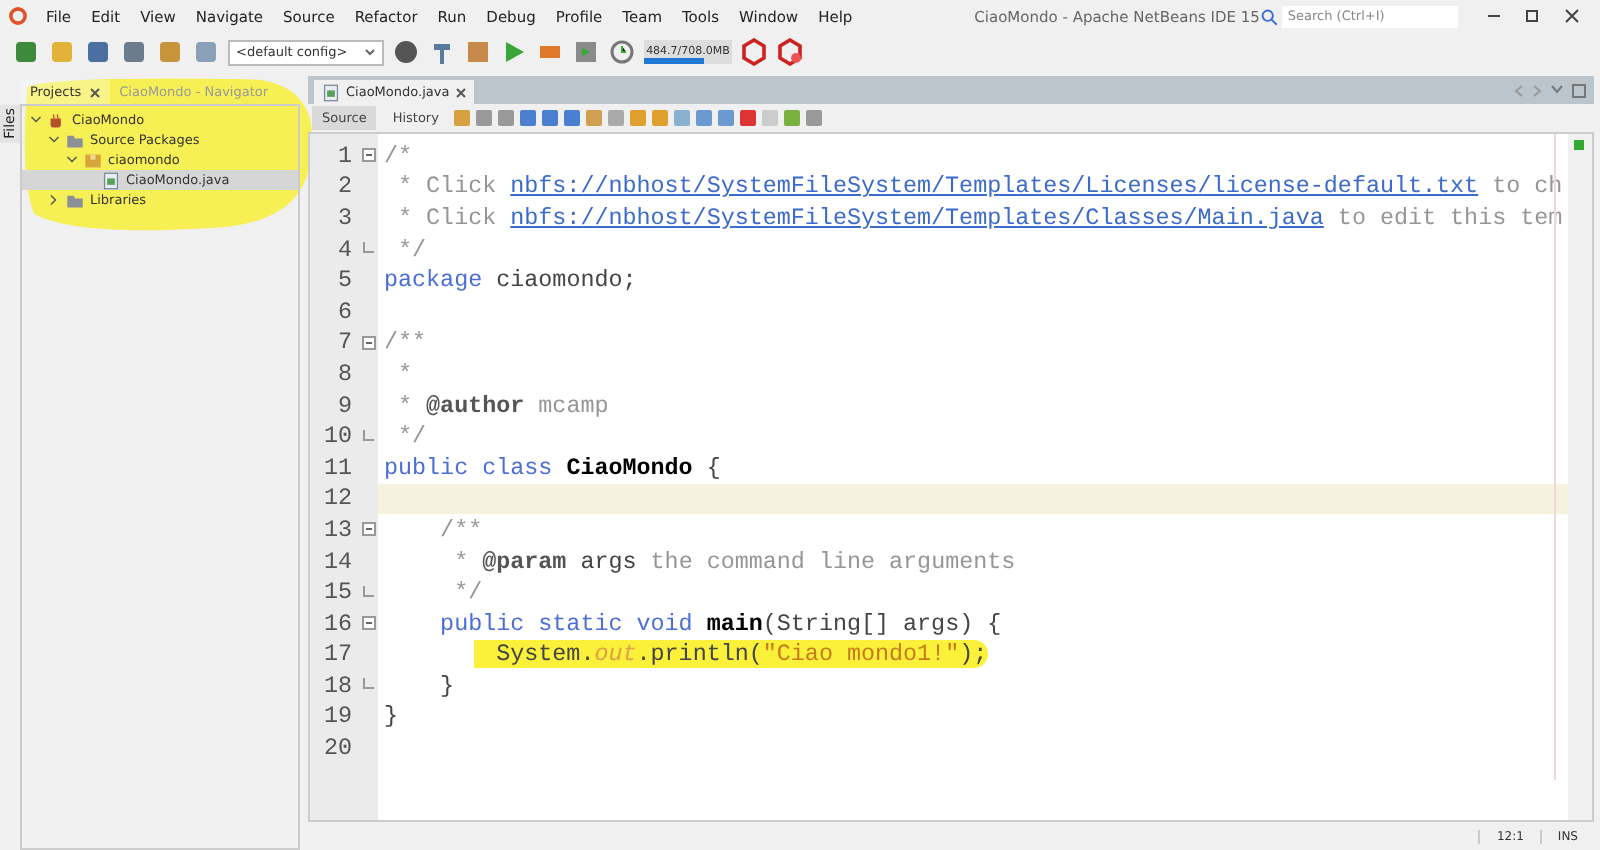 The image size is (1600, 850). I want to click on line-number: 13, so click(338, 529).